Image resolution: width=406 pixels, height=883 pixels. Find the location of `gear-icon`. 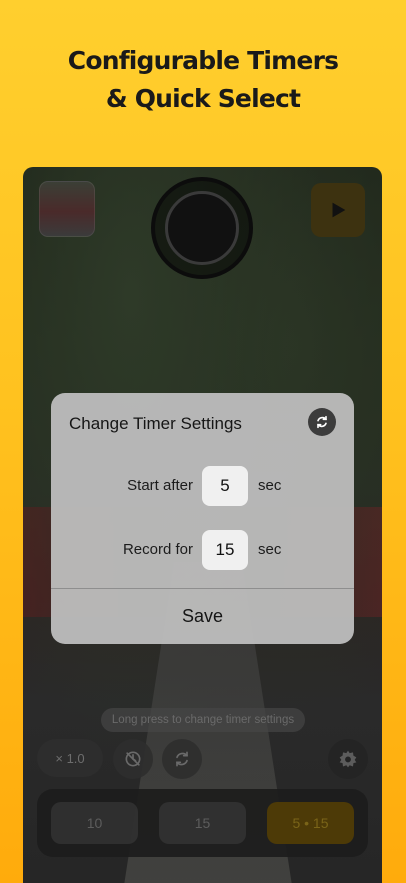

gear-icon is located at coordinates (348, 759).